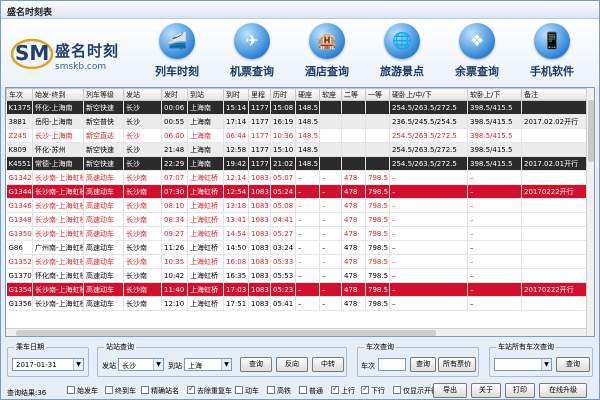  What do you see at coordinates (552, 53) in the screenshot?
I see `nav-button-5: 📱 手机软件` at bounding box center [552, 53].